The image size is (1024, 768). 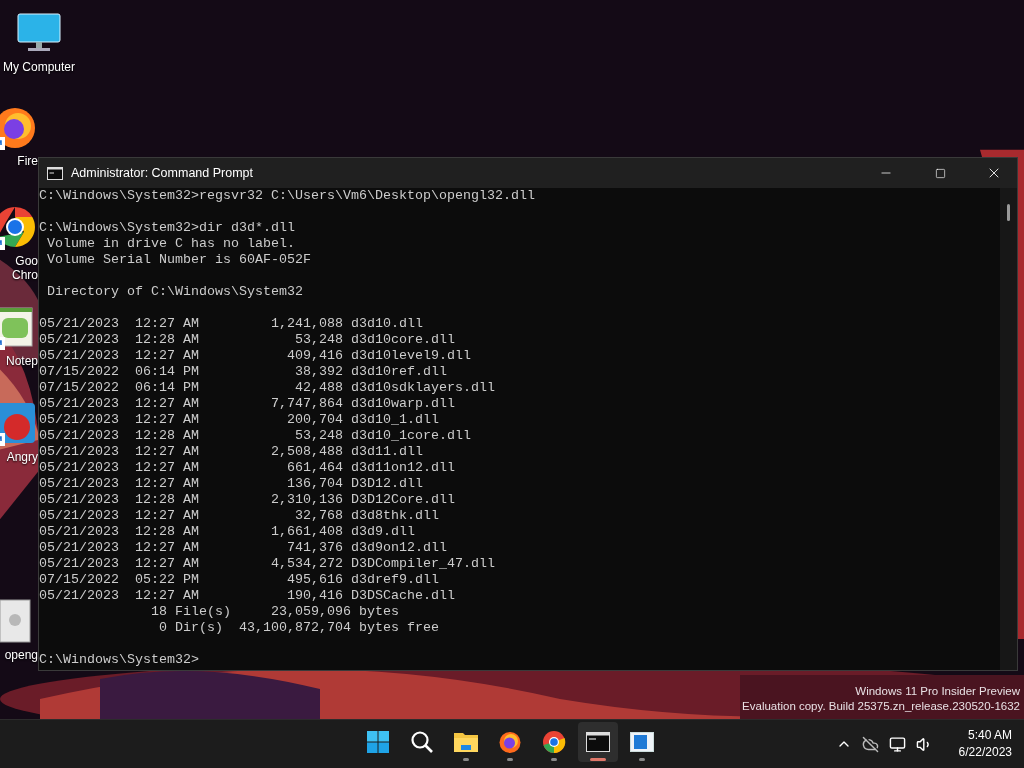 What do you see at coordinates (21, 655) in the screenshot?
I see `desktop-icon-label: openg` at bounding box center [21, 655].